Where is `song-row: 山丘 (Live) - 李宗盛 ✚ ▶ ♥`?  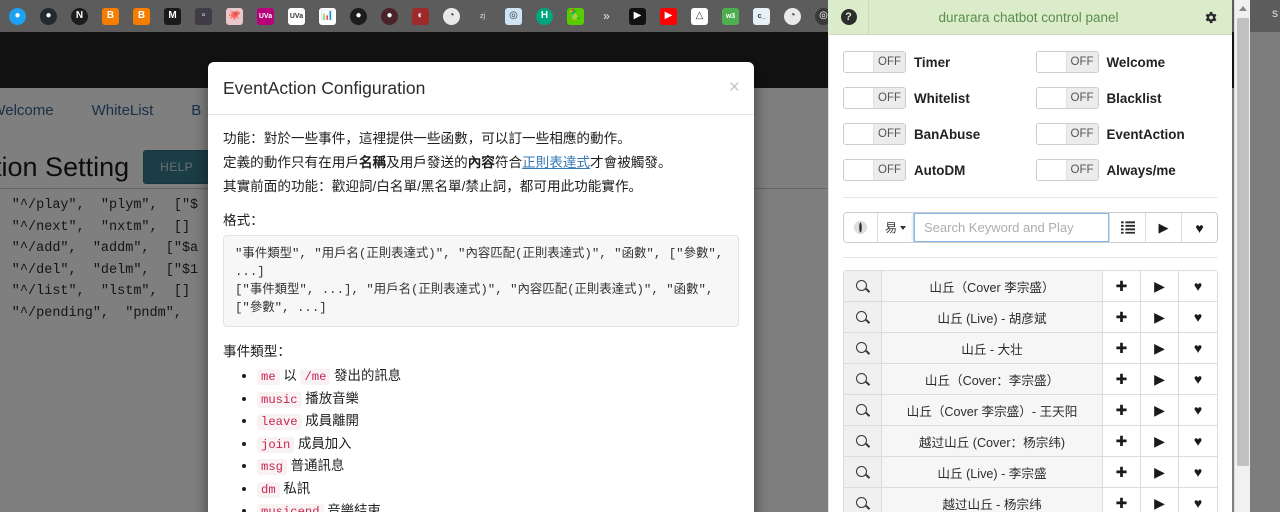
song-row: 山丘 (Live) - 李宗盛 ✚ ▶ ♥ is located at coordinates (1030, 471).